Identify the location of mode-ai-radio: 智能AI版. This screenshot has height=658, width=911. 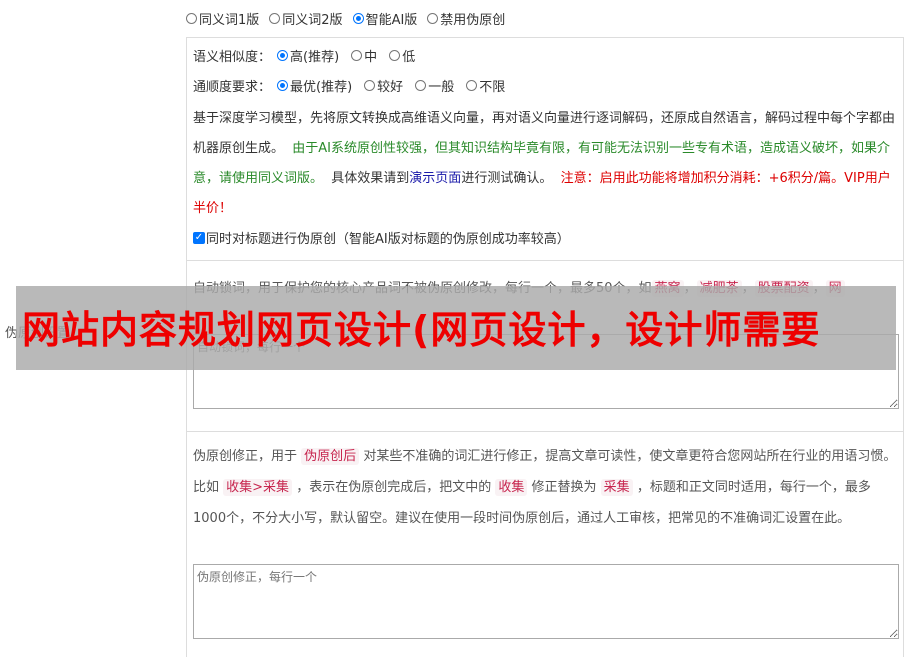
(385, 18).